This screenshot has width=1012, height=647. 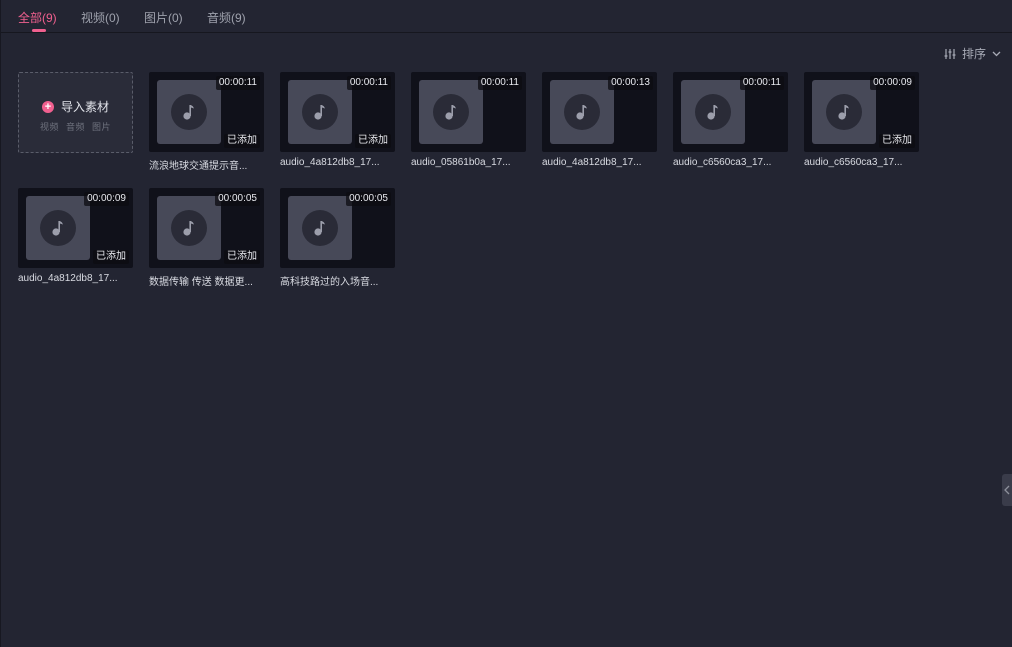 I want to click on media-thumbnail: 00:00:13, so click(x=599, y=112).